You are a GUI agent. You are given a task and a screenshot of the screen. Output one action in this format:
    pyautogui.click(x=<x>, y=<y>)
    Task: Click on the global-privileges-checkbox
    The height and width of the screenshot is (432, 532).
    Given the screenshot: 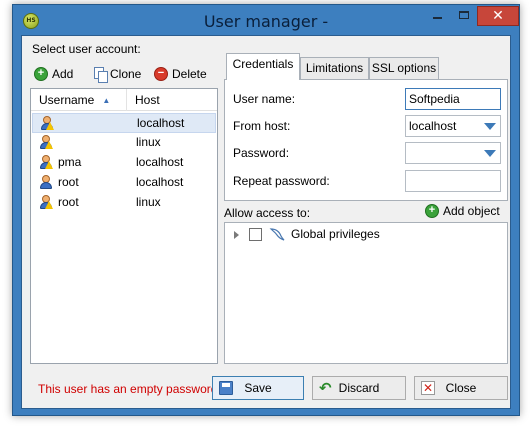 What is the action you would take?
    pyautogui.click(x=255, y=234)
    